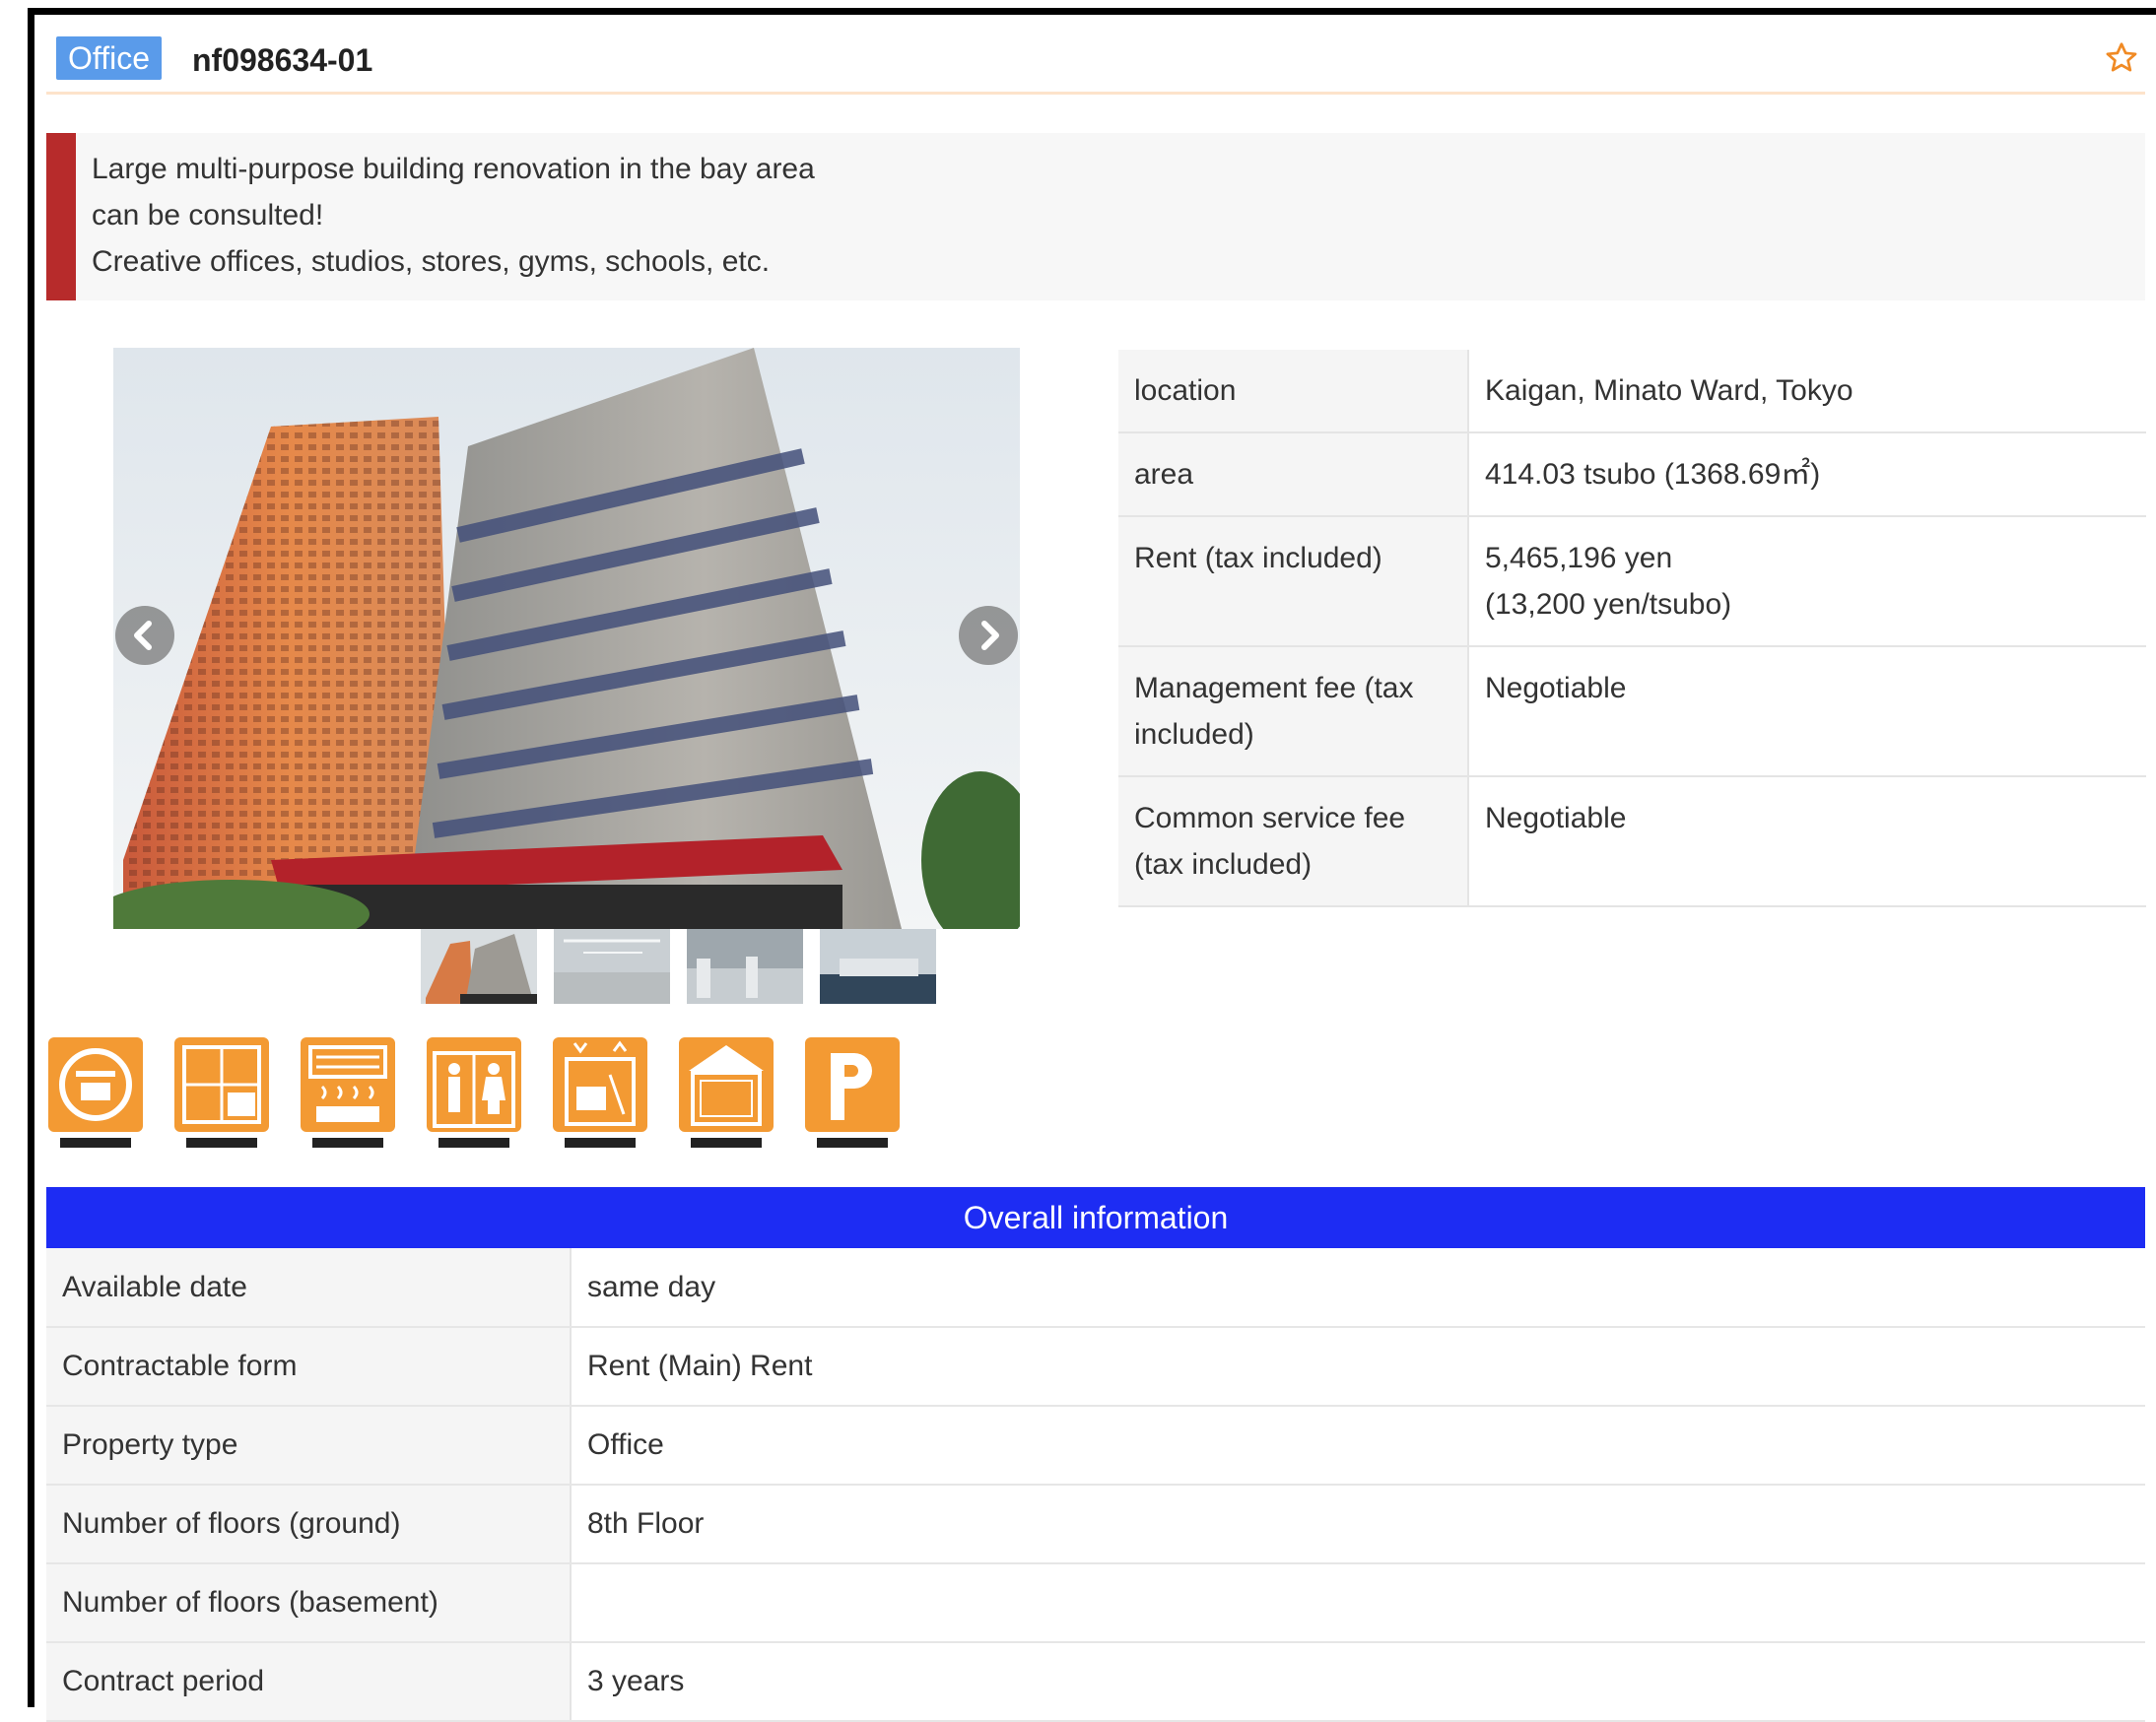 The width and height of the screenshot is (2156, 1722). I want to click on available-date-value: same day, so click(1358, 1288).